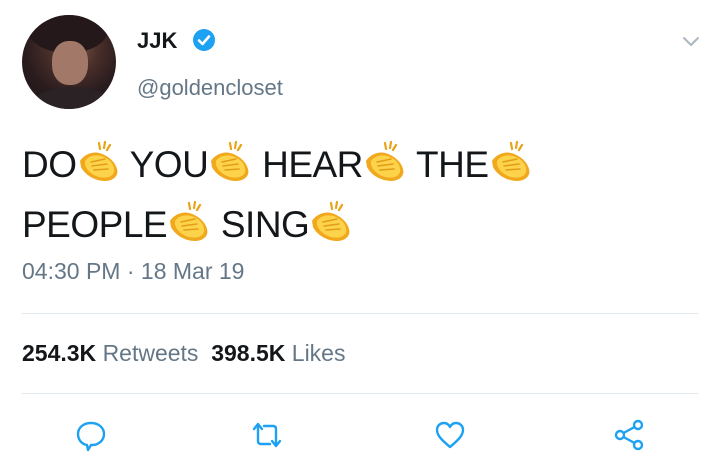 The image size is (720, 473). What do you see at coordinates (629, 435) in the screenshot?
I see `share-icon` at bounding box center [629, 435].